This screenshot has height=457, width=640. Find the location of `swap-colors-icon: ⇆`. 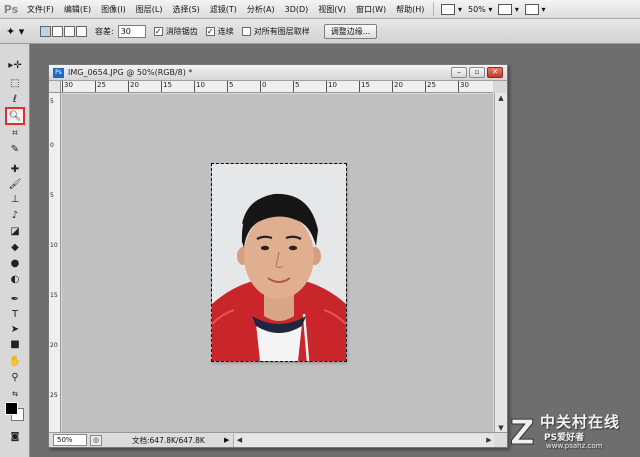

swap-colors-icon: ⇆ is located at coordinates (15, 393).